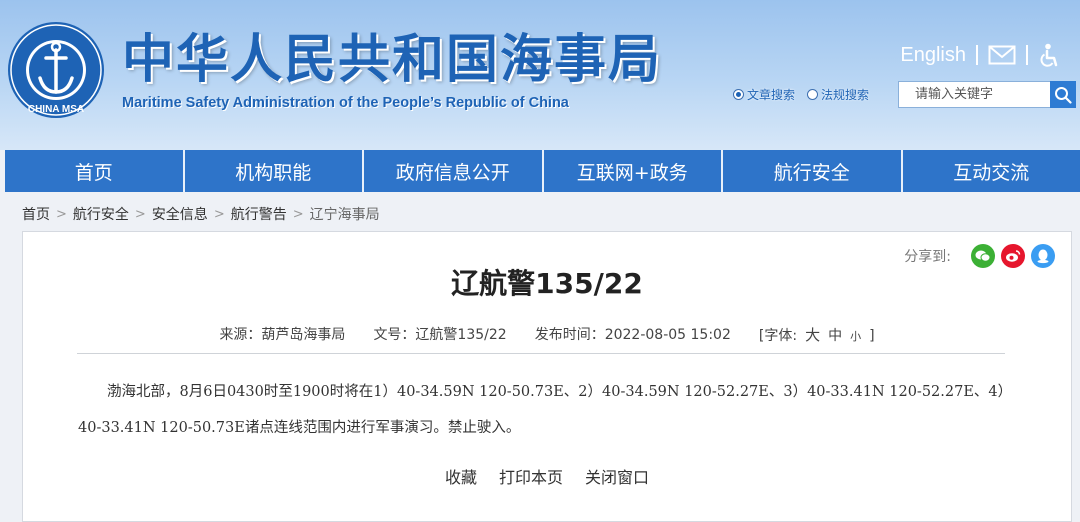 The height and width of the screenshot is (522, 1080). I want to click on font-size-large: 大, so click(812, 334).